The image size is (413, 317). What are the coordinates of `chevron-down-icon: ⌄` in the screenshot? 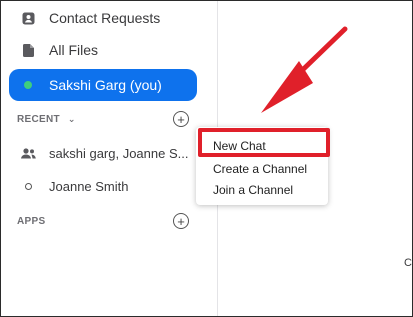 It's located at (71, 119).